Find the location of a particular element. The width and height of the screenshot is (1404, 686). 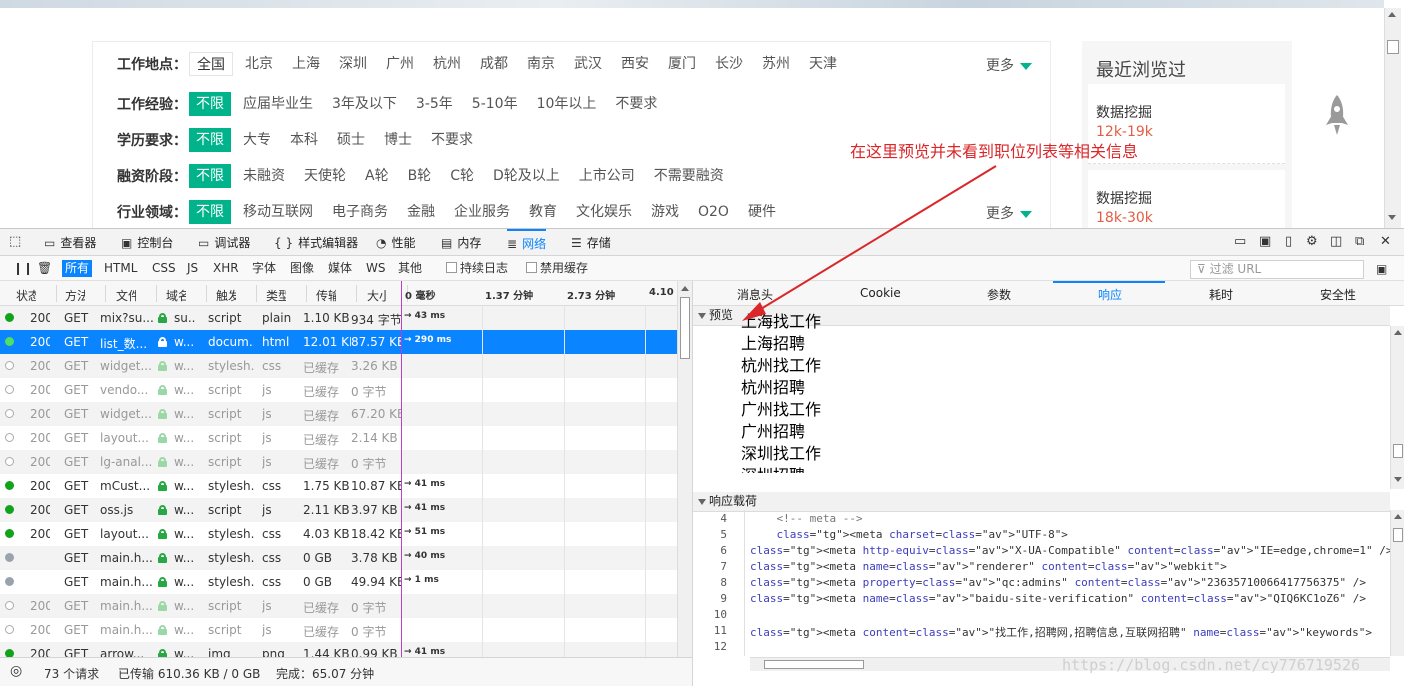

filter-option: 金融 is located at coordinates (421, 212).